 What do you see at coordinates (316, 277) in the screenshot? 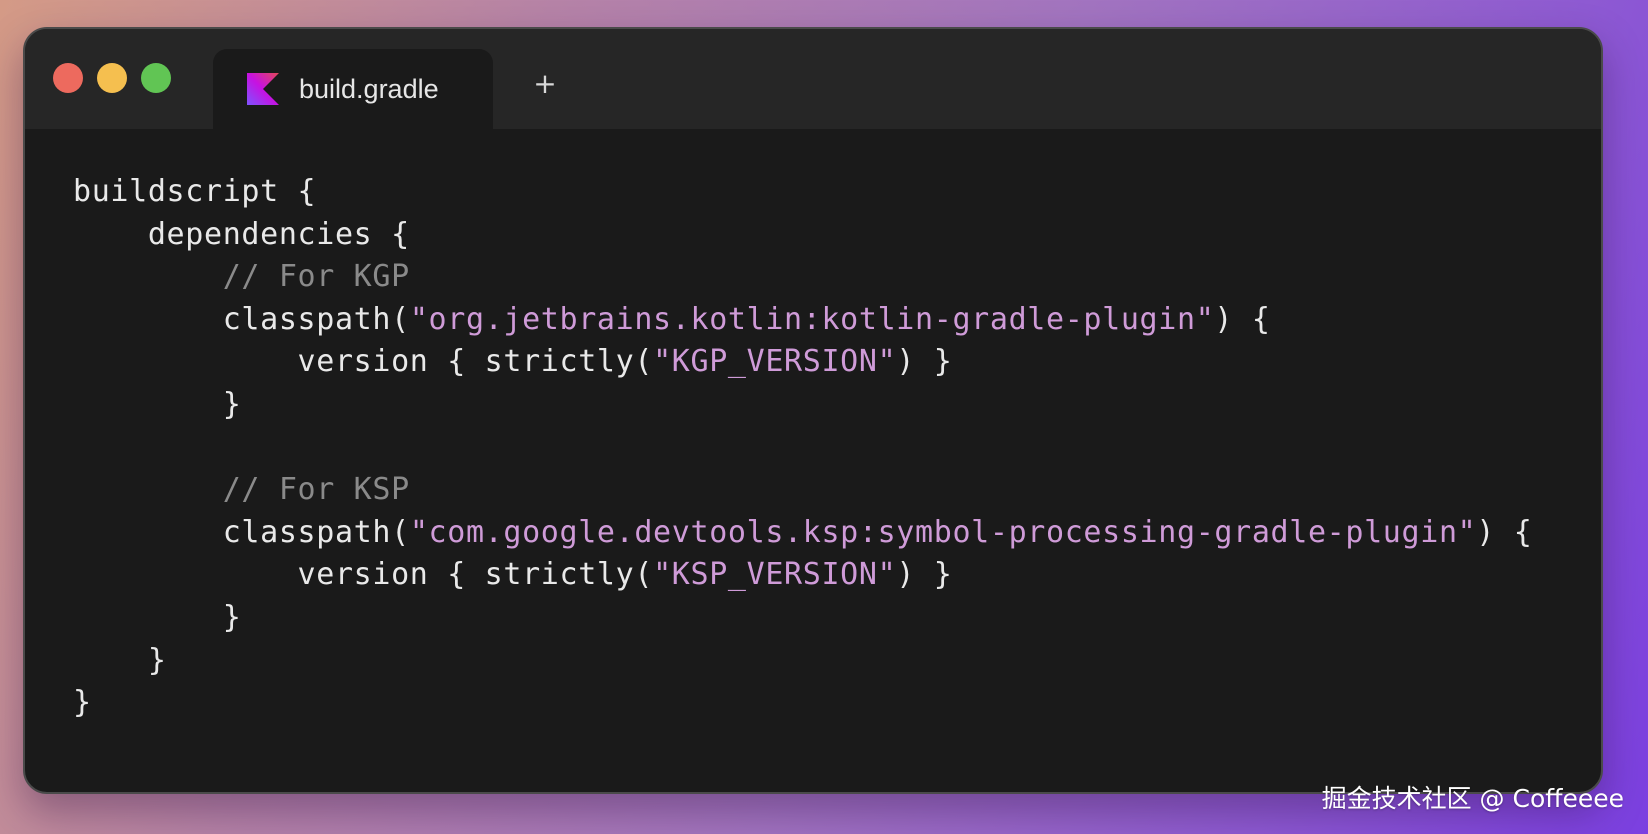
I see `code-comment: // For KGP` at bounding box center [316, 277].